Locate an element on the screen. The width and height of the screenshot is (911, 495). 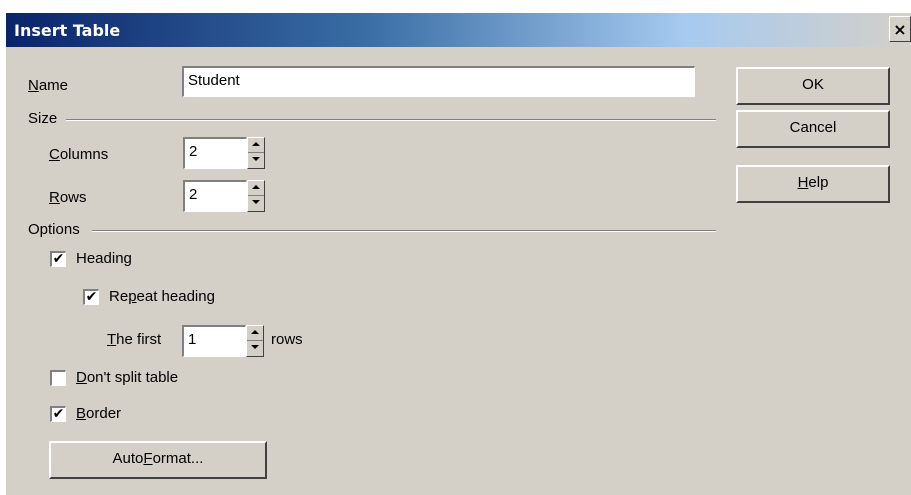
columns-input: 2 is located at coordinates (215, 153).